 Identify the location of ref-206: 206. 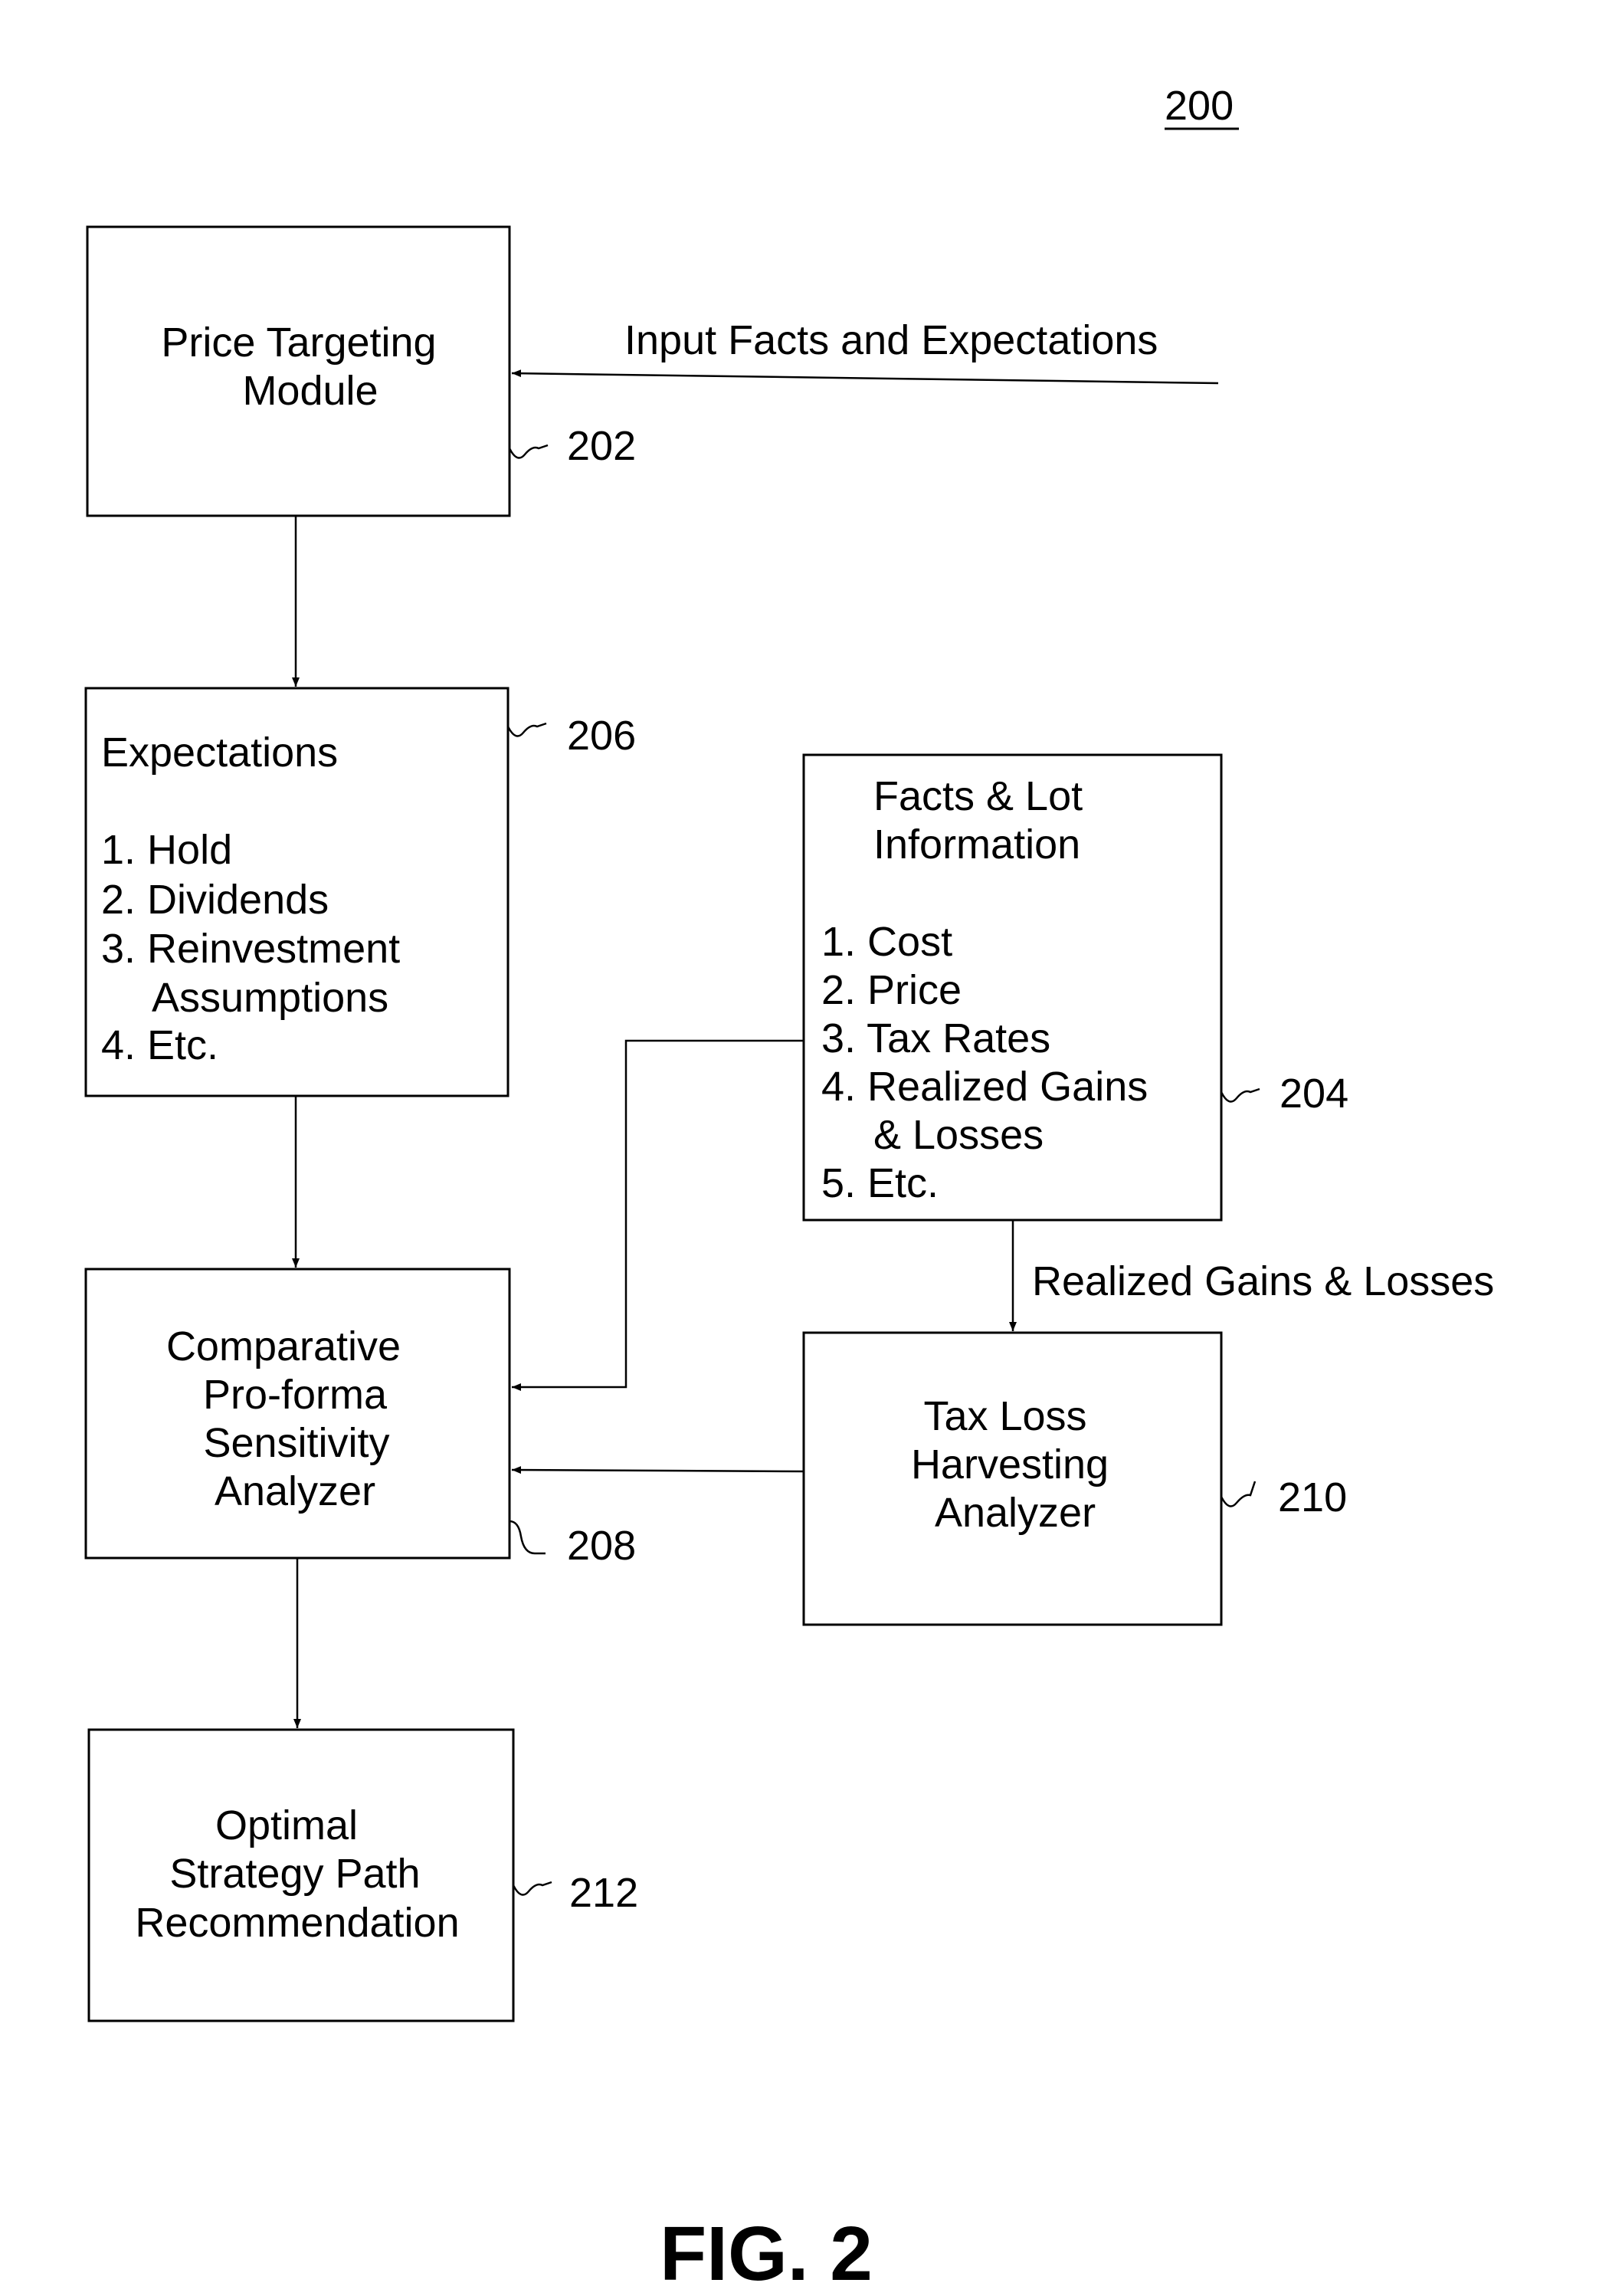
(601, 736).